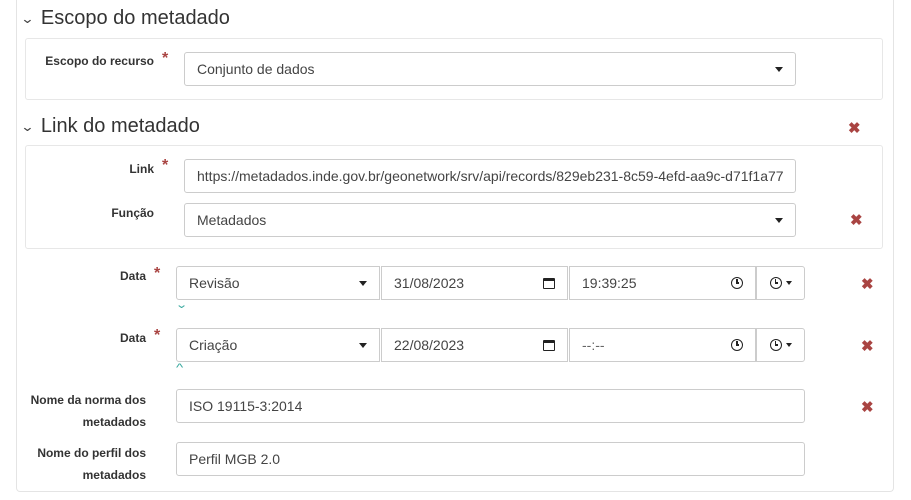 Image resolution: width=911 pixels, height=500 pixels. I want to click on data1-type-value: Revisão, so click(214, 283).